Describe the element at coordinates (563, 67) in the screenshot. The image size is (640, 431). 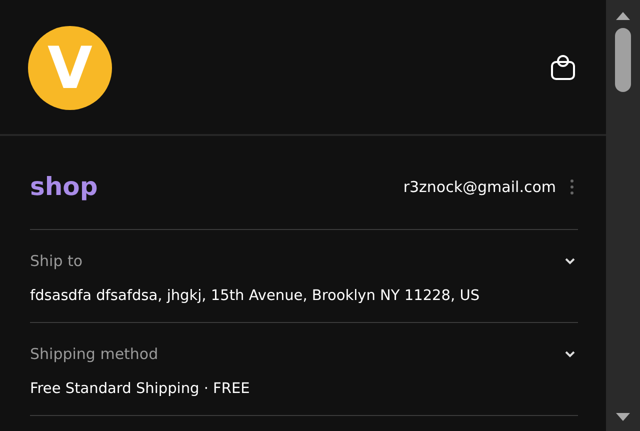
I see `shopping-bag-icon` at that location.